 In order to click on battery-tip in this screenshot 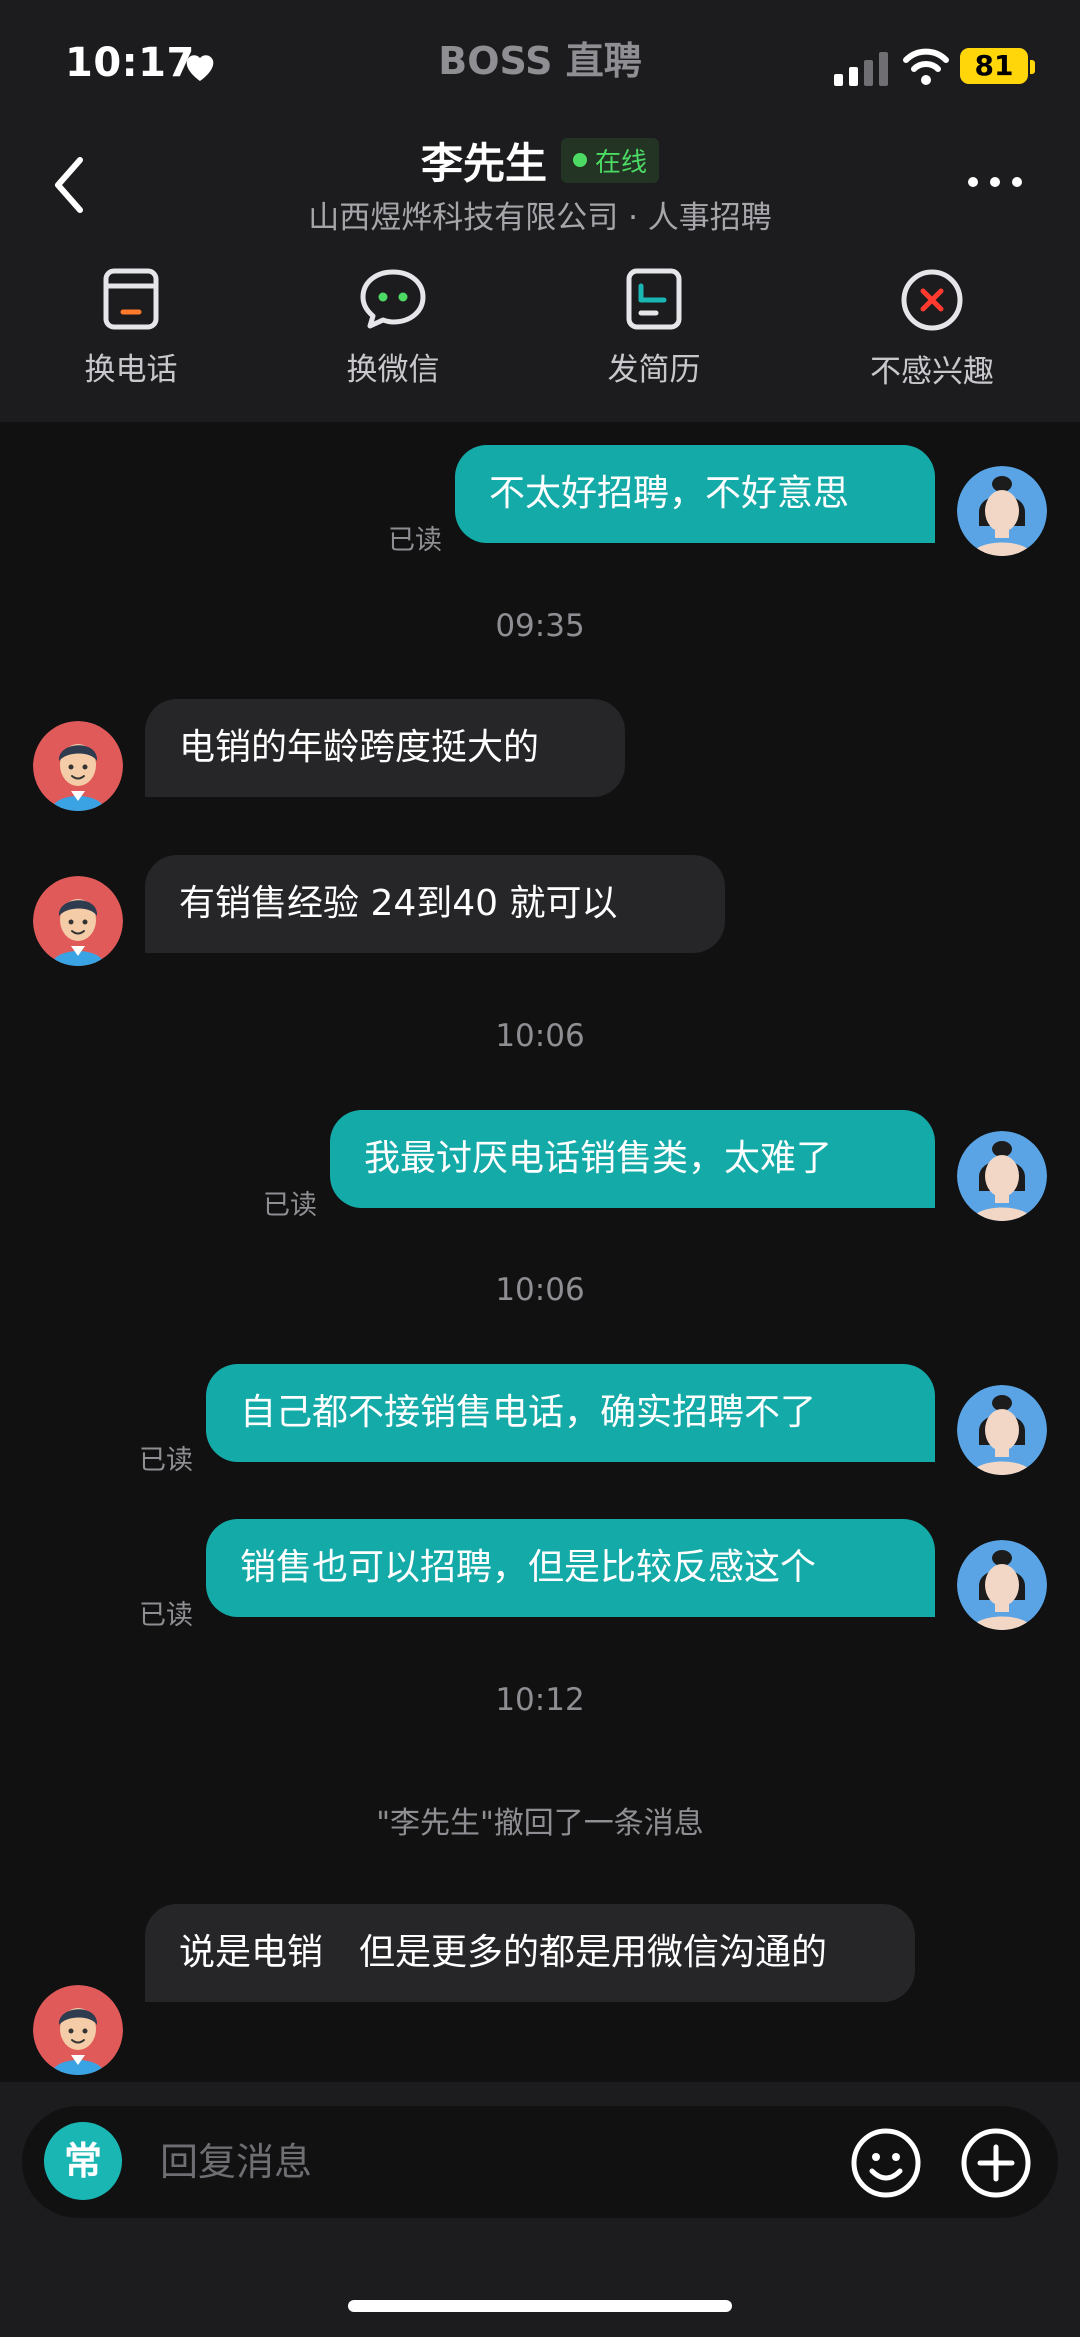, I will do `click(1032, 67)`.